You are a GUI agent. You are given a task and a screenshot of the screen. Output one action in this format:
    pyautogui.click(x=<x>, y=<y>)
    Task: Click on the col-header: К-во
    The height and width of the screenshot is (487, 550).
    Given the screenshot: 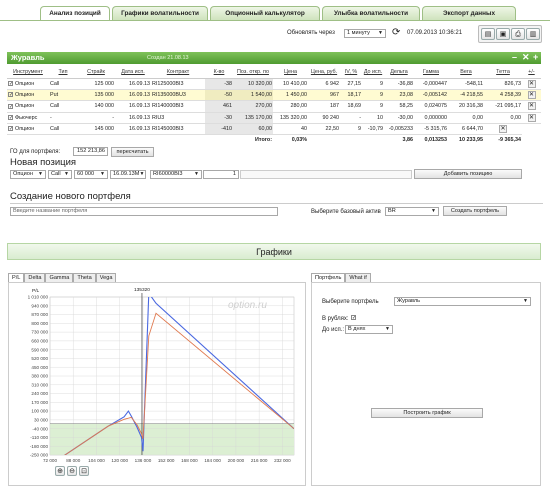 What is the action you would take?
    pyautogui.click(x=219, y=73)
    